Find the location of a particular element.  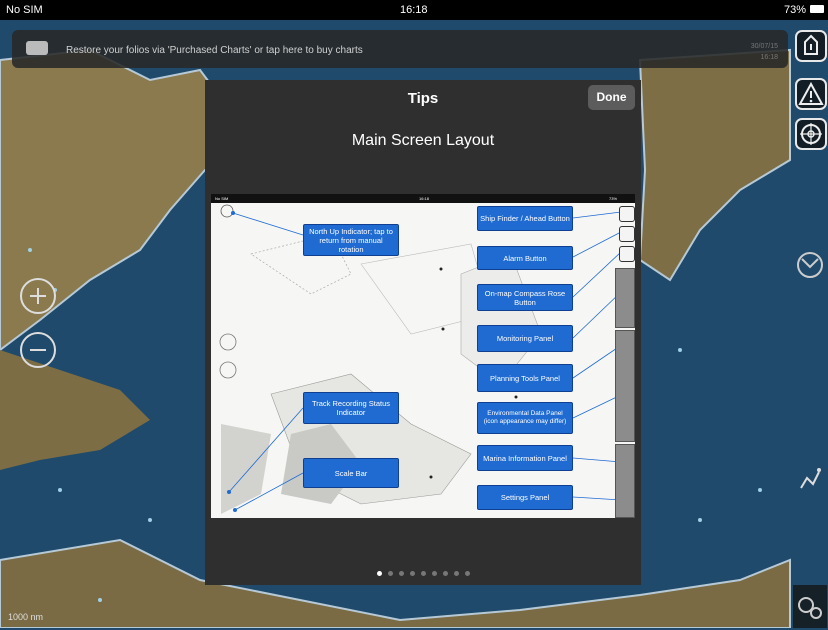

ship-finder-button is located at coordinates (811, 46).